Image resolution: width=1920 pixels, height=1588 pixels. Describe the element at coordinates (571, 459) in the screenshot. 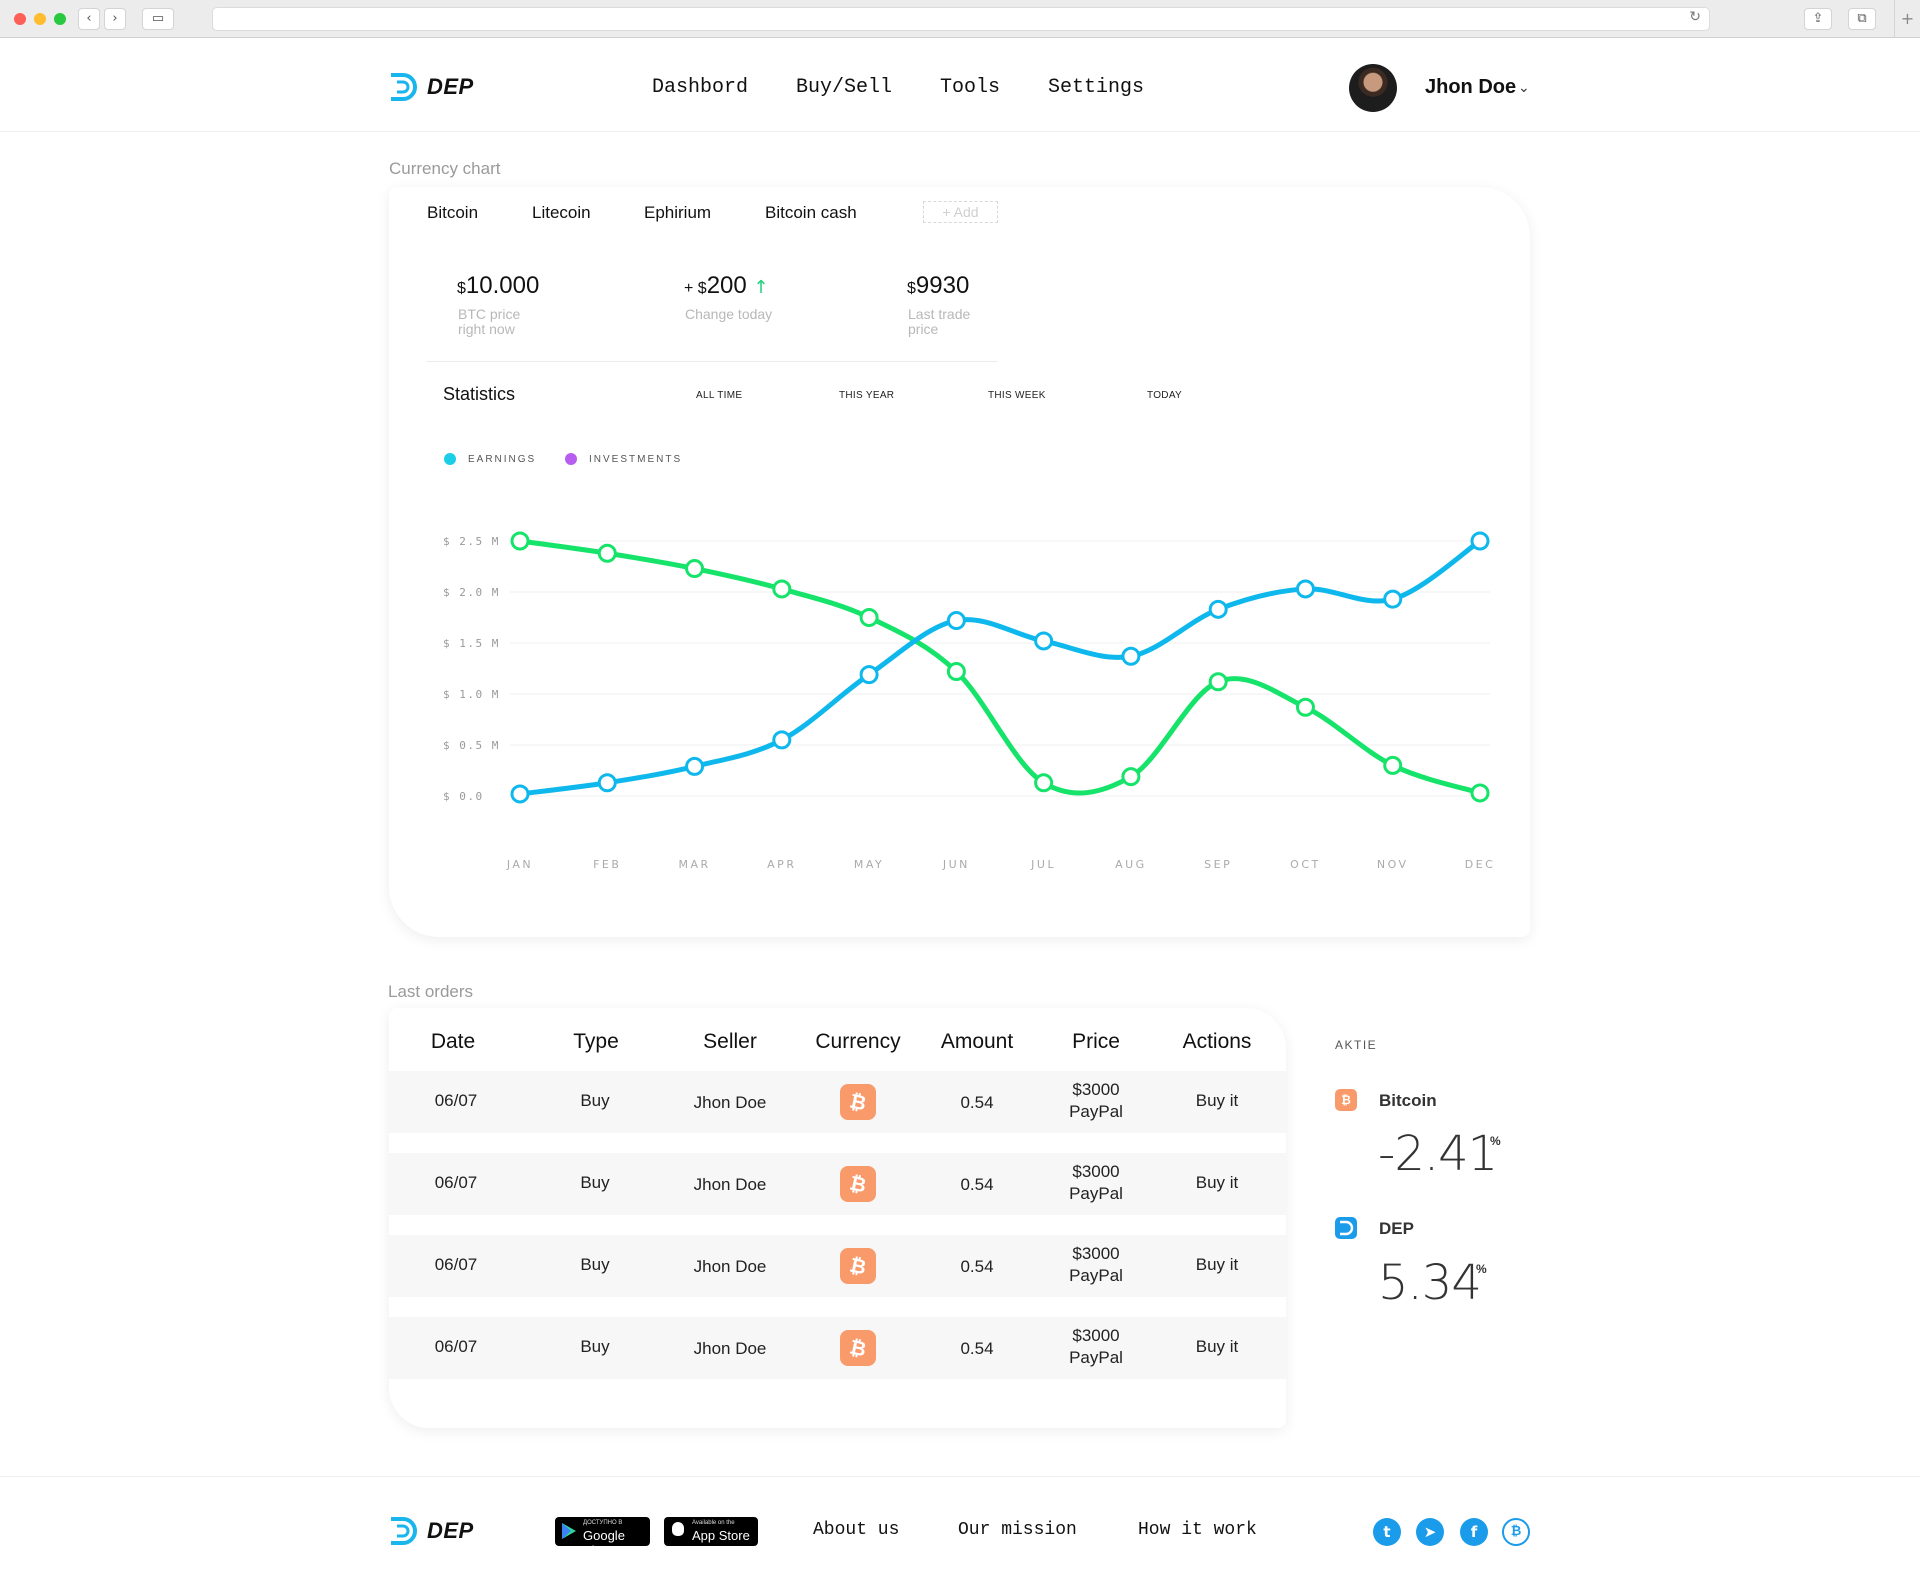

I see `legend-investments-dot` at that location.